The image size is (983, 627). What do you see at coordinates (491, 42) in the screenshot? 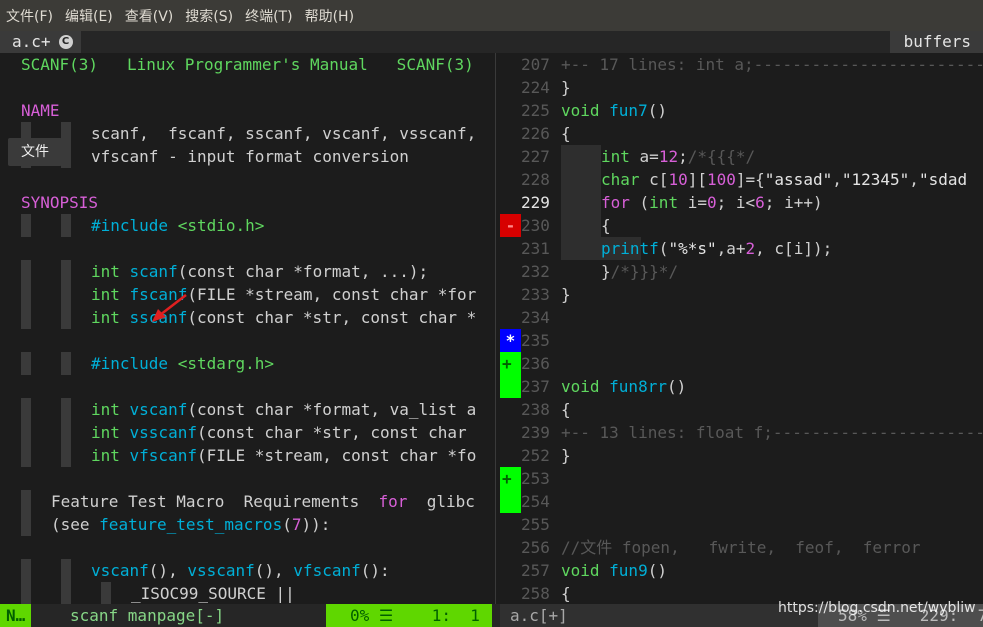
I see `tab-line: a.c+ C buffers` at bounding box center [491, 42].